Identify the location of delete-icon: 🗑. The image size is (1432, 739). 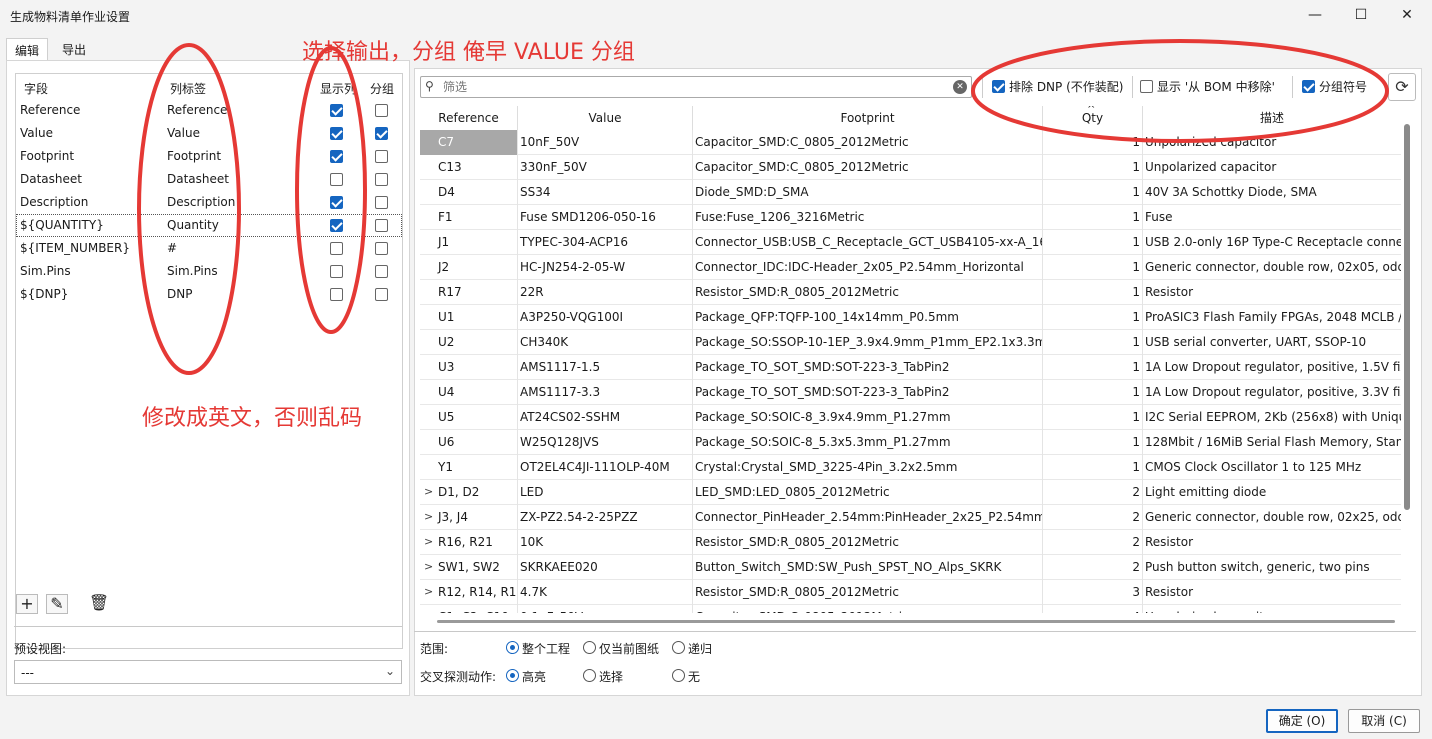
(99, 604).